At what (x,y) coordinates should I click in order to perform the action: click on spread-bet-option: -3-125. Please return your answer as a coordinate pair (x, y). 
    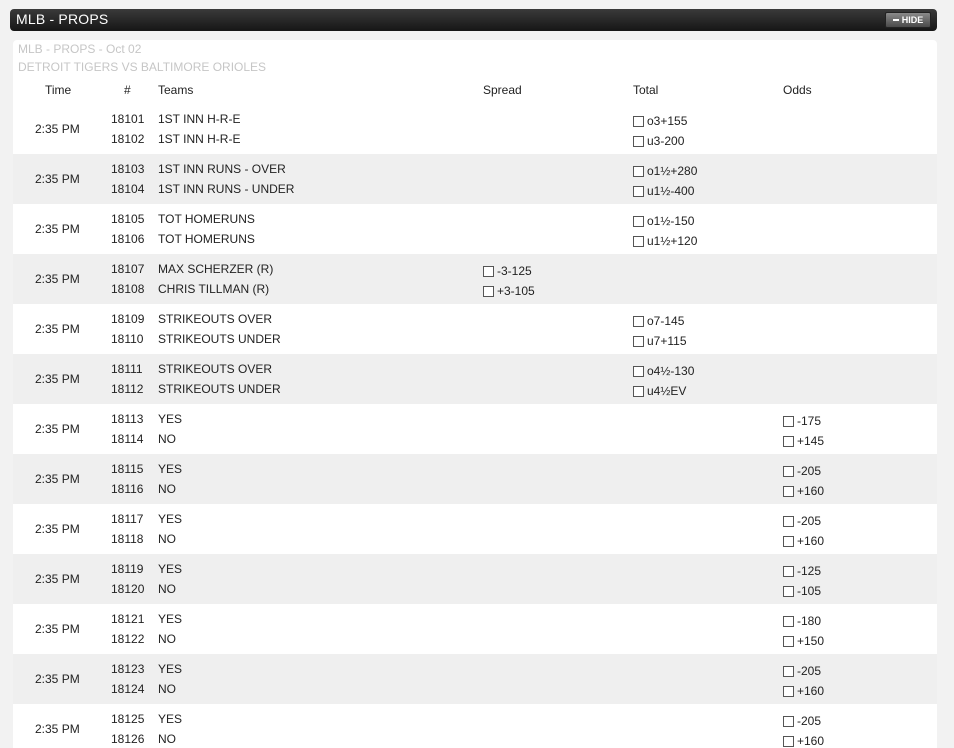
    Looking at the image, I should click on (507, 271).